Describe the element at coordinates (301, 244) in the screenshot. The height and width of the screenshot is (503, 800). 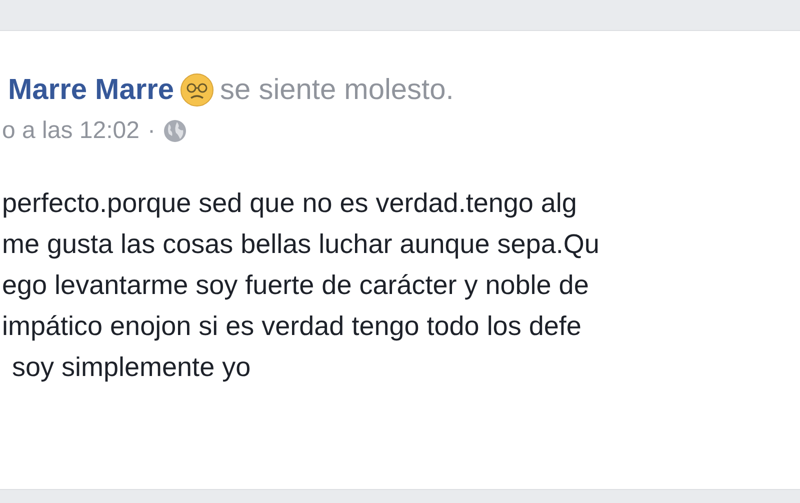
I see `post-text-line: me gusta las cosas bellas luchar aunque sepa.Qu` at that location.